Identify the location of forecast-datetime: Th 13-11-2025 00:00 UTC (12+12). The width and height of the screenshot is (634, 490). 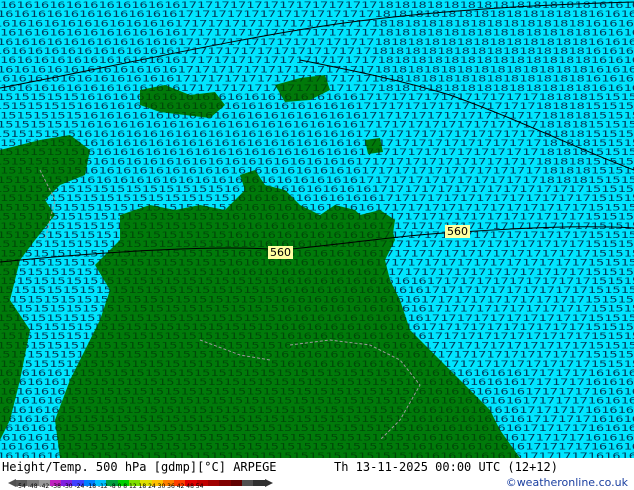
(446, 467).